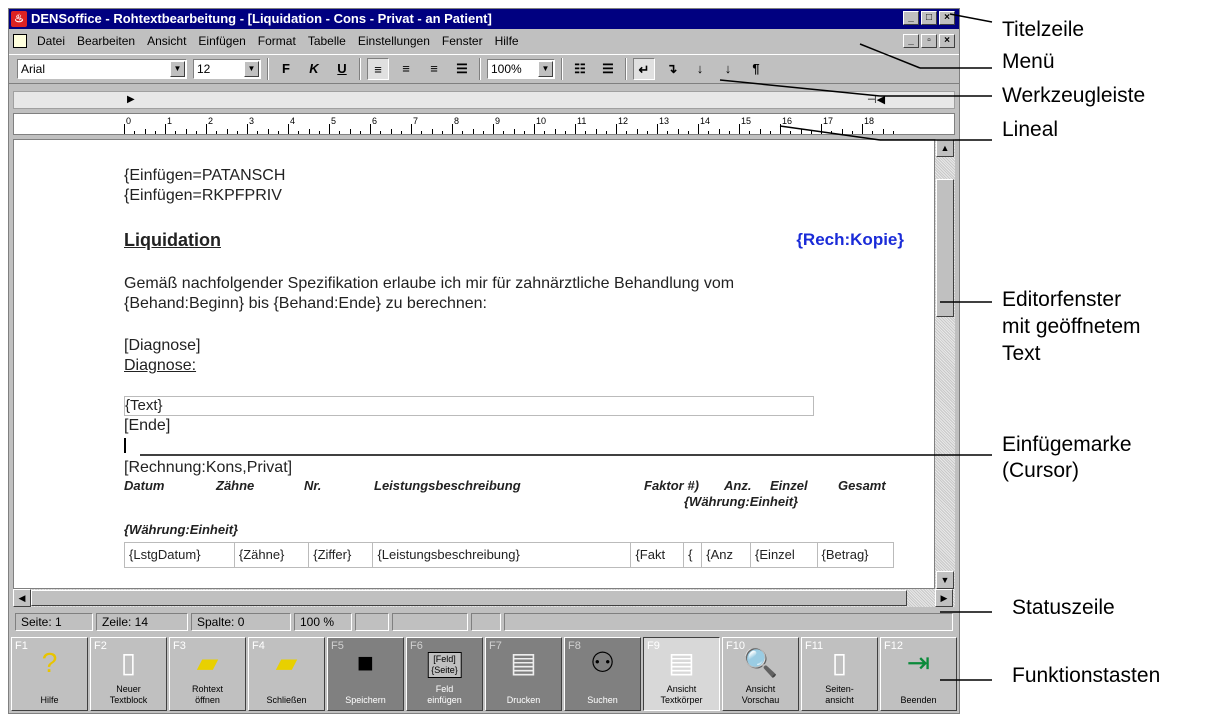 The height and width of the screenshot is (716, 1210). What do you see at coordinates (221, 41) in the screenshot?
I see `menu-einfuegen: Einfügen` at bounding box center [221, 41].